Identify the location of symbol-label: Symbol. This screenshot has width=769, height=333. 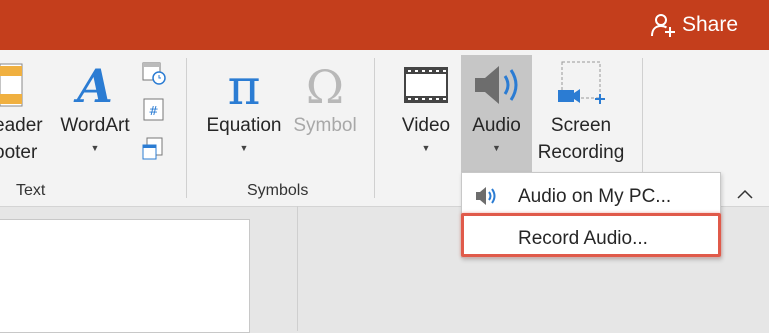
(325, 125).